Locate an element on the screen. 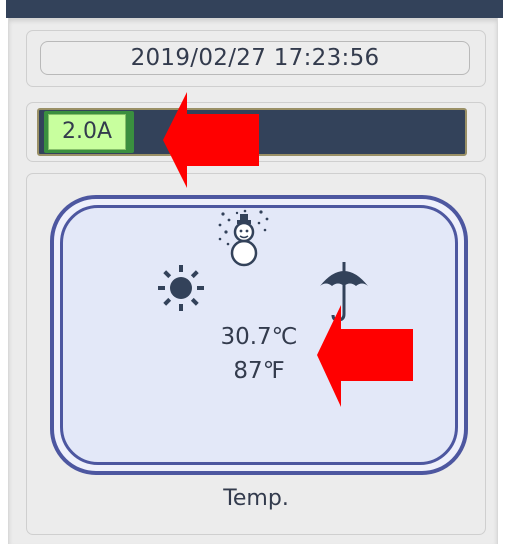 This screenshot has width=507, height=546. sun-icon is located at coordinates (181, 288).